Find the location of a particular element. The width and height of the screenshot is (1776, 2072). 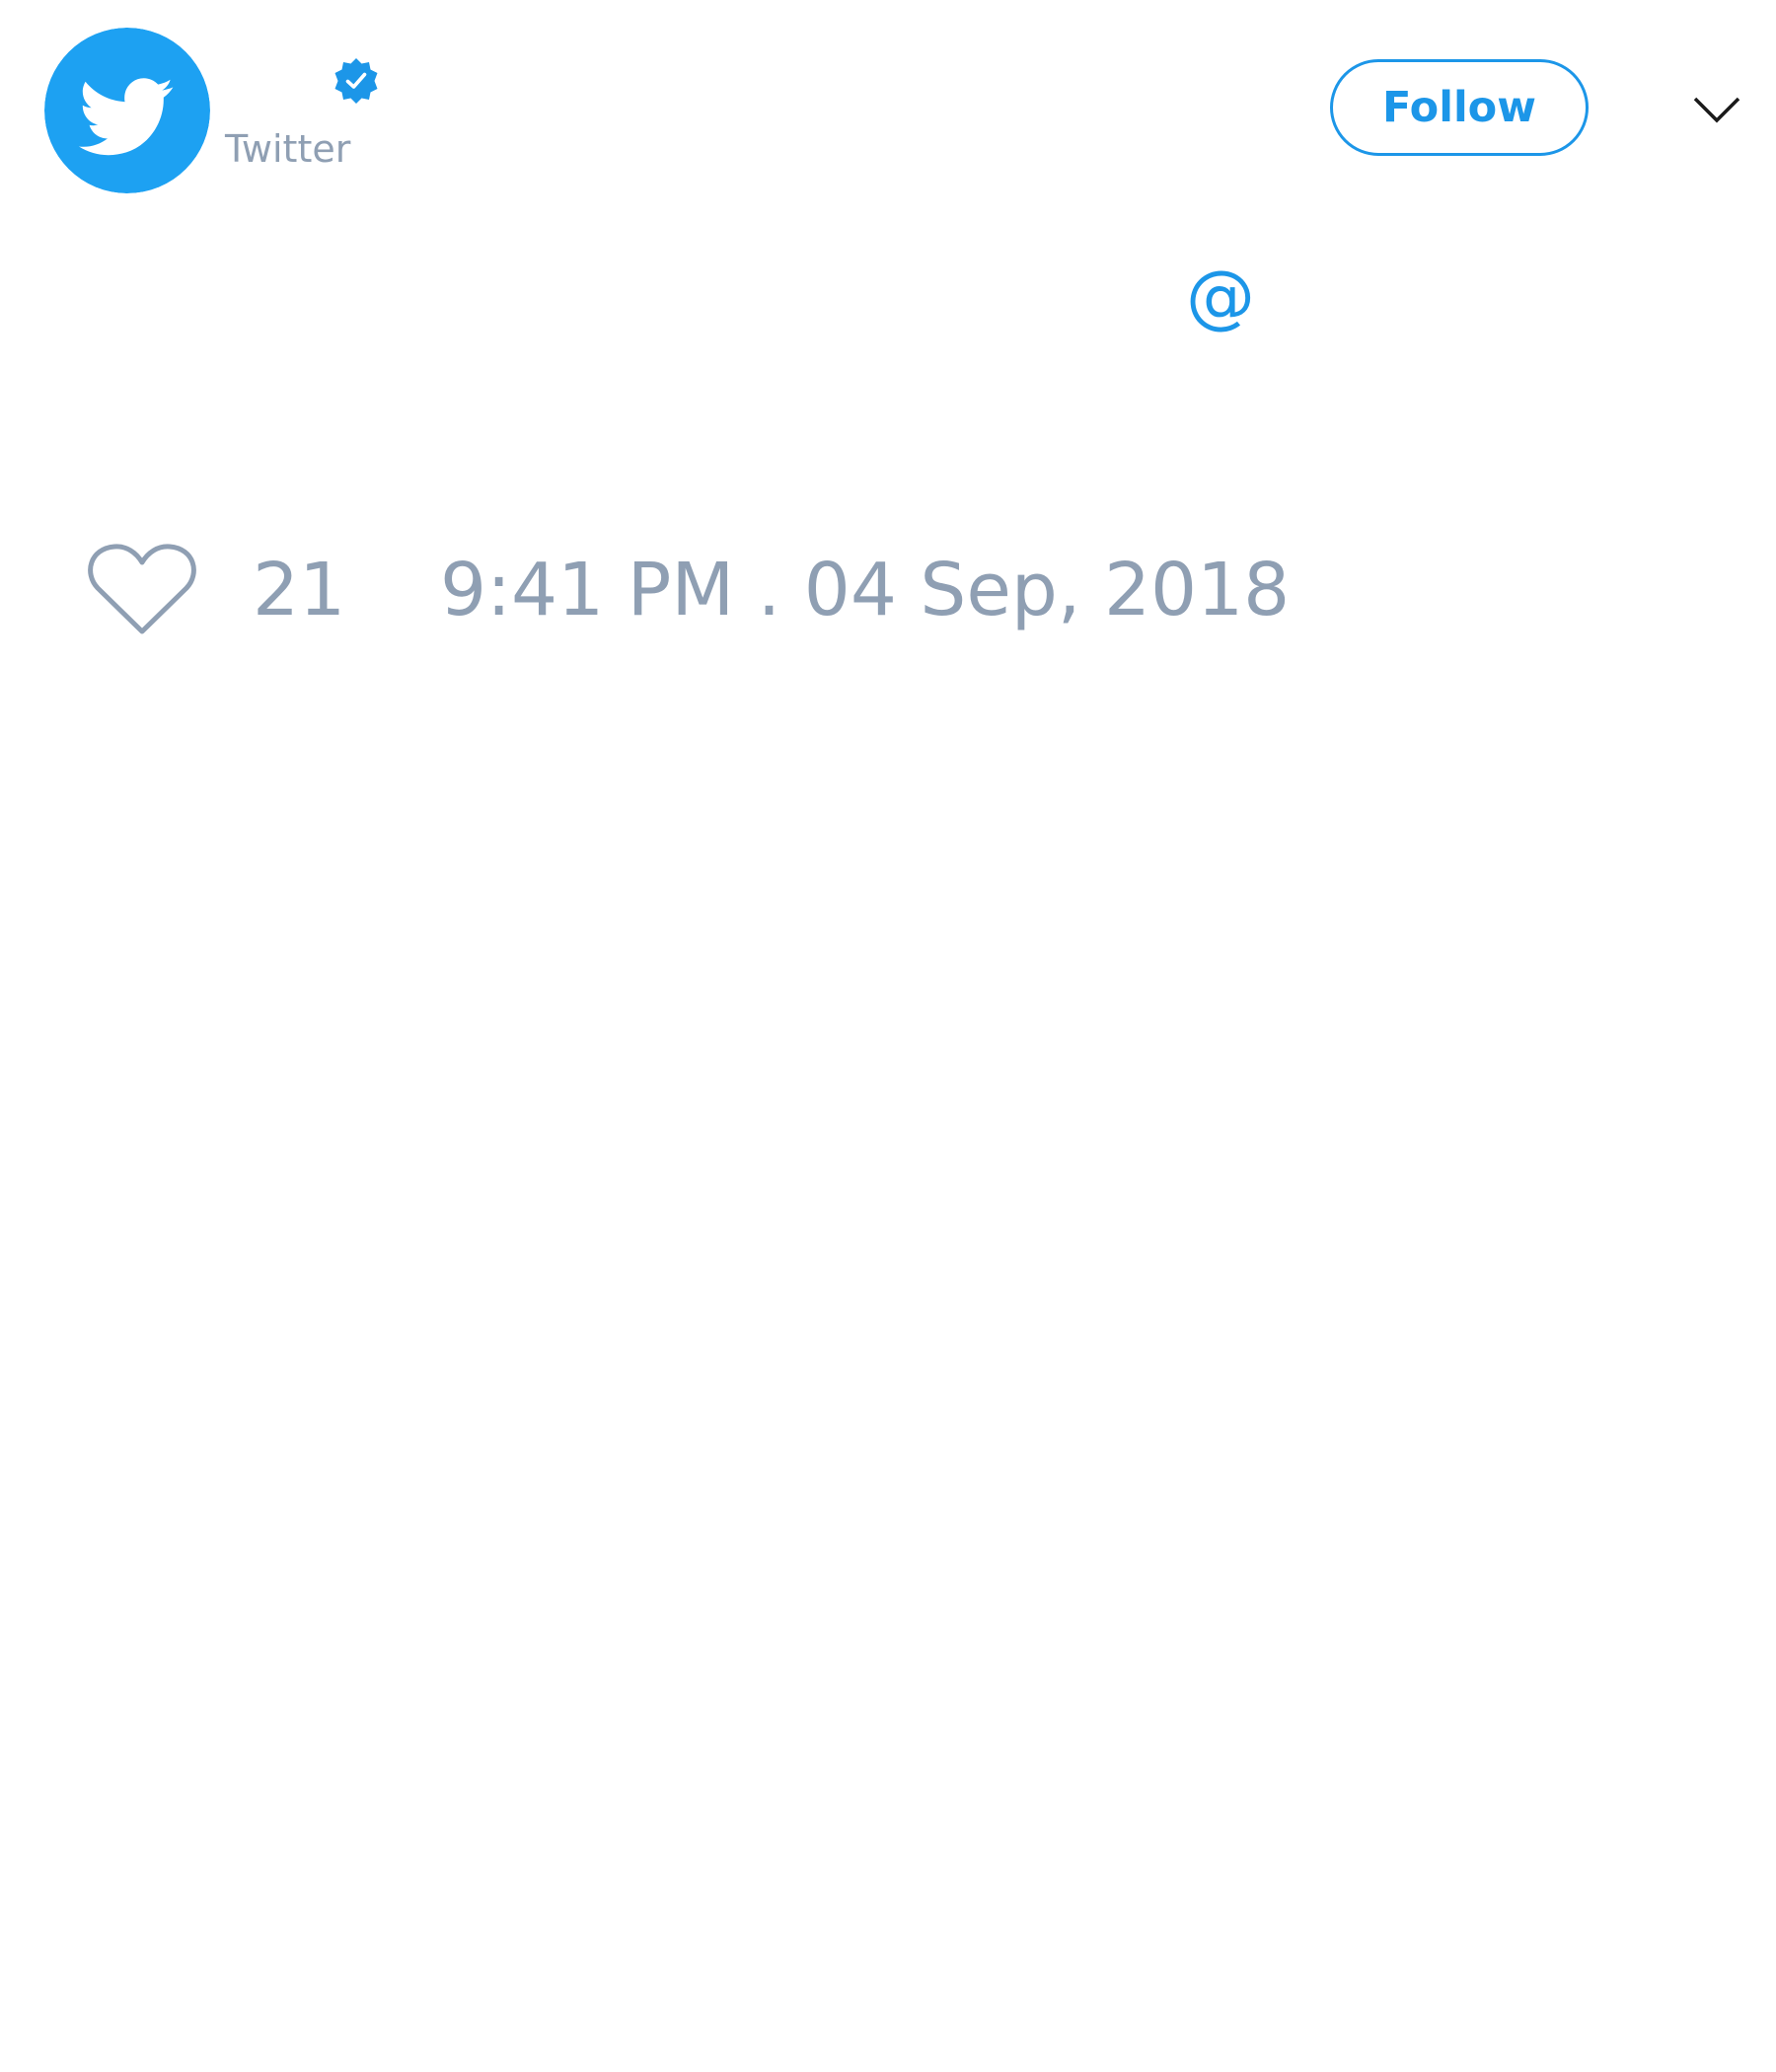

verified-badge is located at coordinates (357, 81).